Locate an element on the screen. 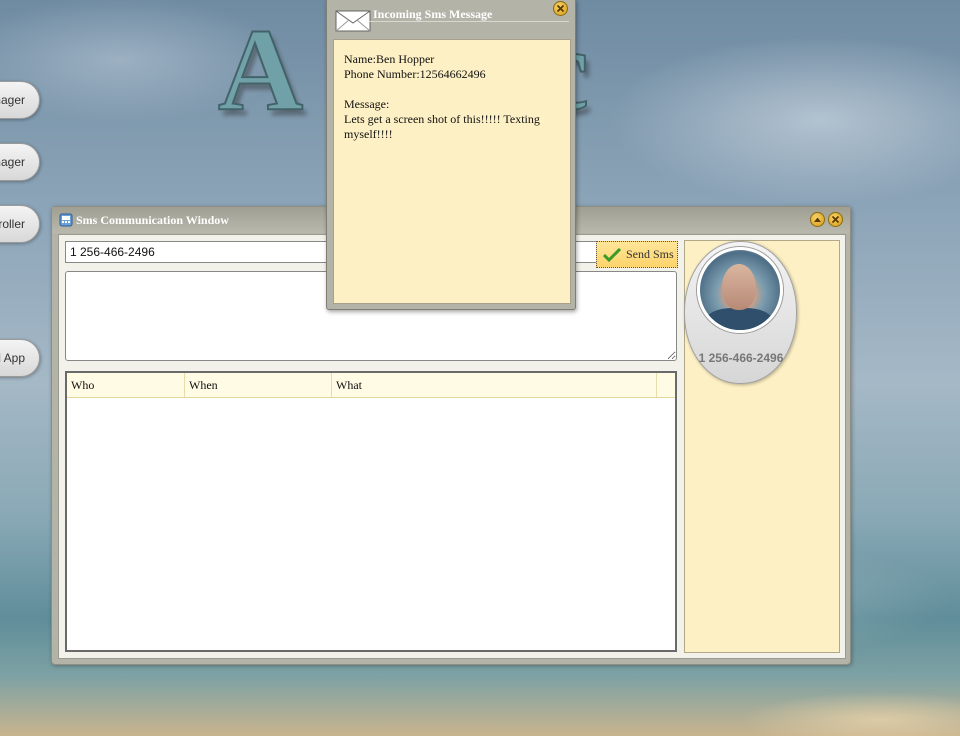 Image resolution: width=960 pixels, height=736 pixels. checkmark-icon is located at coordinates (612, 254).